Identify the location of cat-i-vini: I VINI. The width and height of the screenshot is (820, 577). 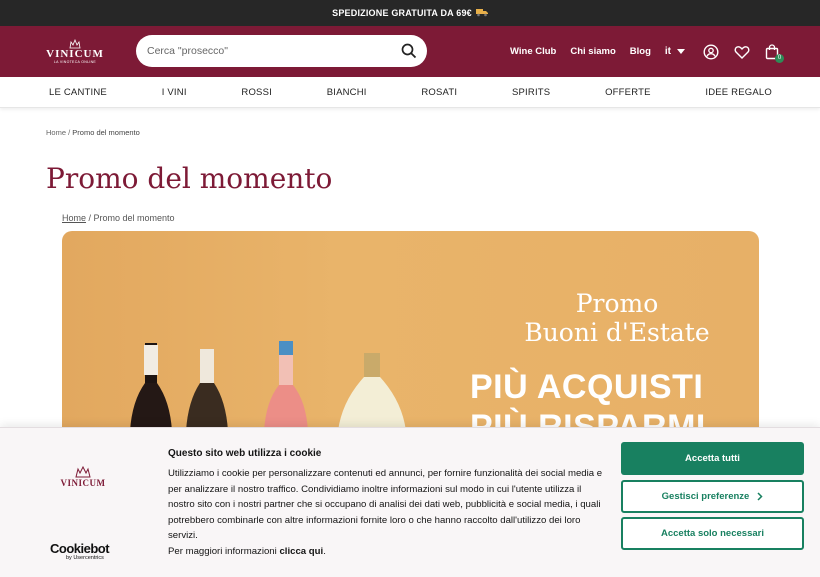
(174, 92).